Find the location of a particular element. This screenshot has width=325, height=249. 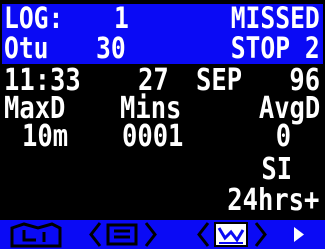

list-icon is located at coordinates (122, 234).